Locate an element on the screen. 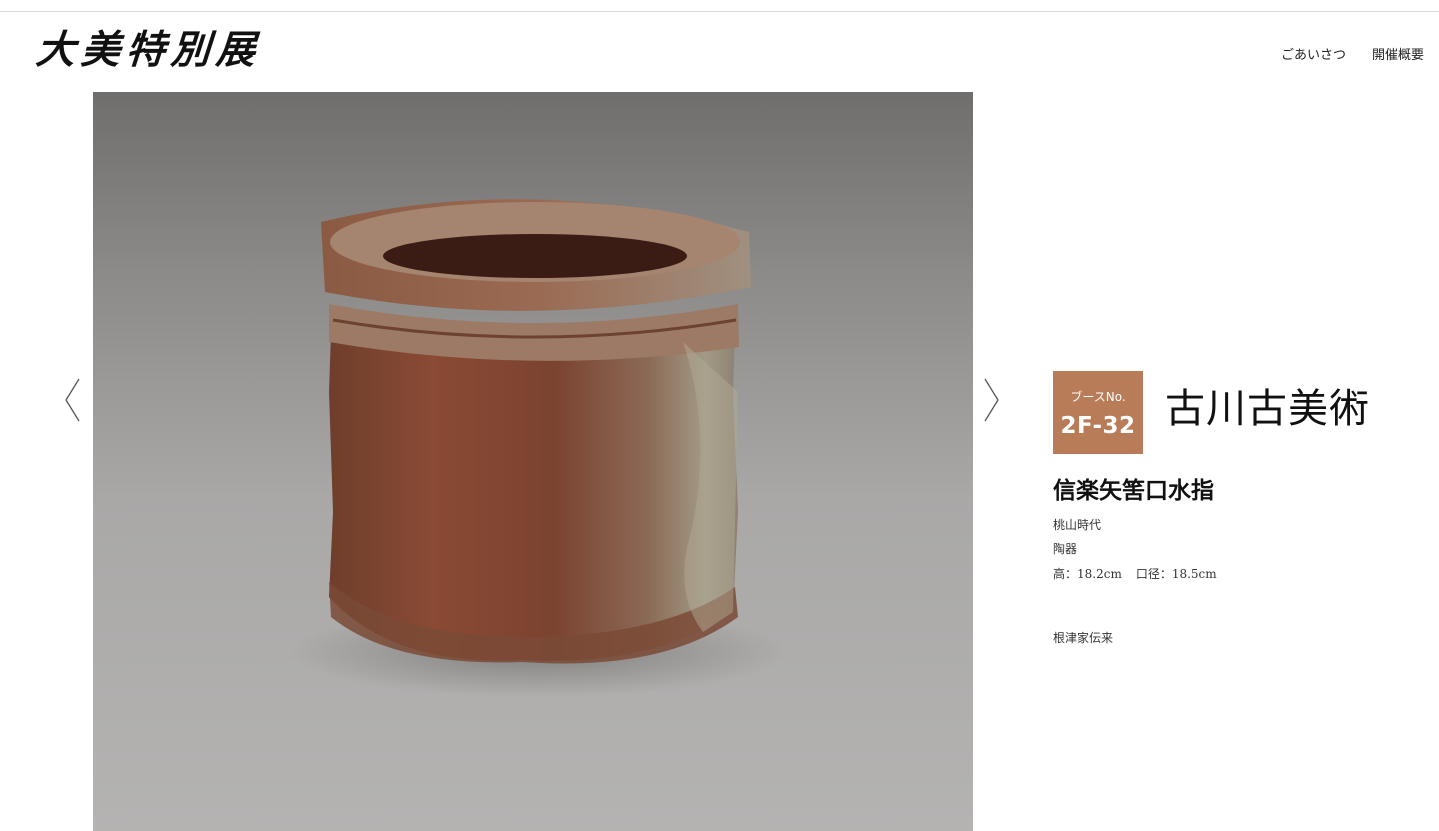  item-height: 高：18.2cm is located at coordinates (1087, 574).